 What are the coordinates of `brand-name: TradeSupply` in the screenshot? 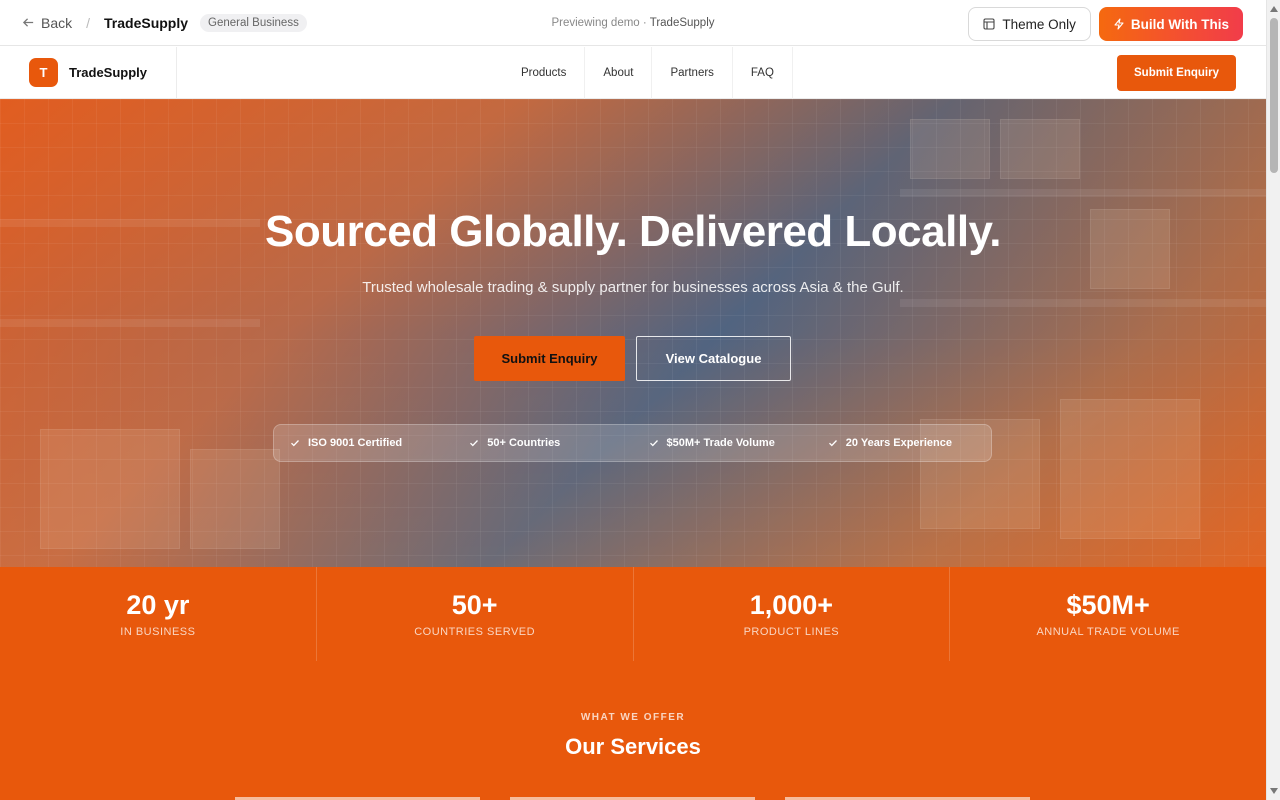 It's located at (108, 72).